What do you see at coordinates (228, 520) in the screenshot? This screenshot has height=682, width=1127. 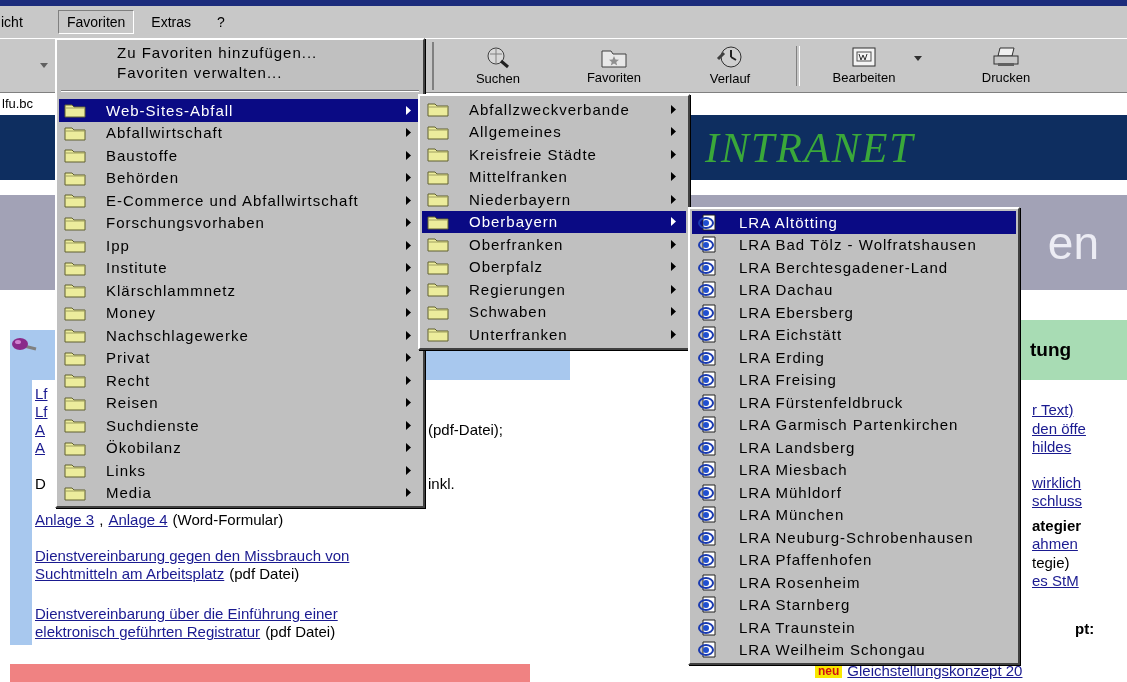 I see `text-label: (Word-Formular)` at bounding box center [228, 520].